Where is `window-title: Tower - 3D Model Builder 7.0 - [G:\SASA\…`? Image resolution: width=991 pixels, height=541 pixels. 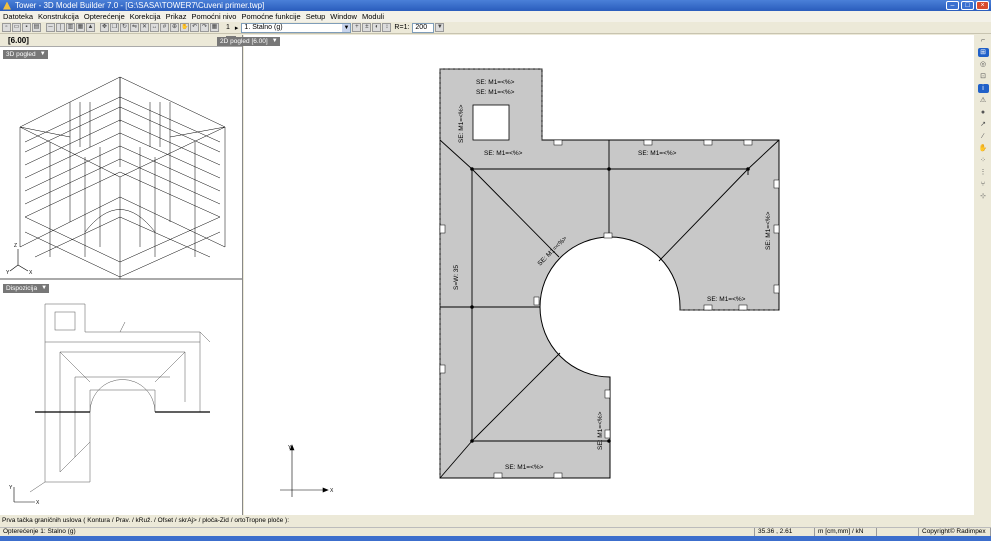
window-title: Tower - 3D Model Builder 7.0 - [G:\SASA\… is located at coordinates (140, 5).